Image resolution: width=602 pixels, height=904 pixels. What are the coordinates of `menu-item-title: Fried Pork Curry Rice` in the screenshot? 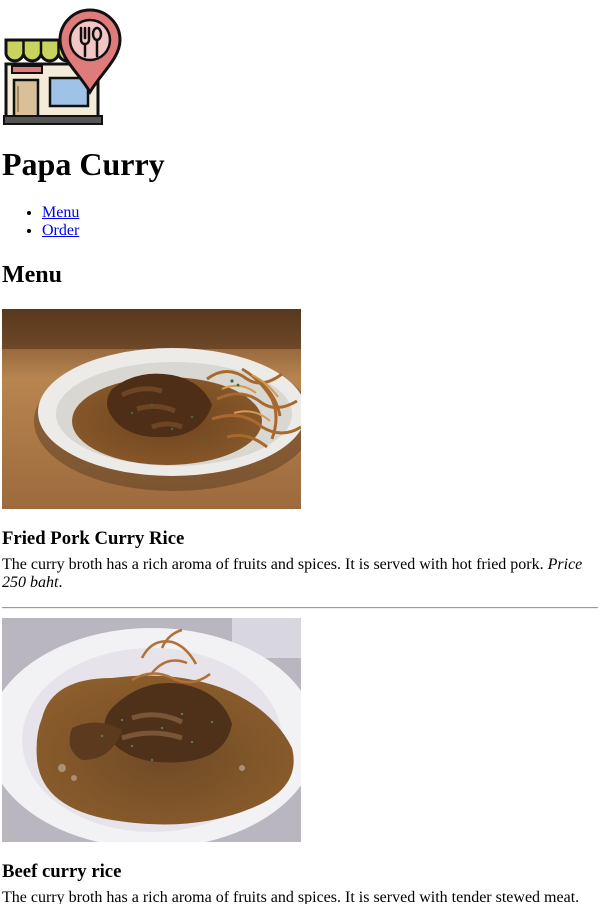 It's located at (93, 538).